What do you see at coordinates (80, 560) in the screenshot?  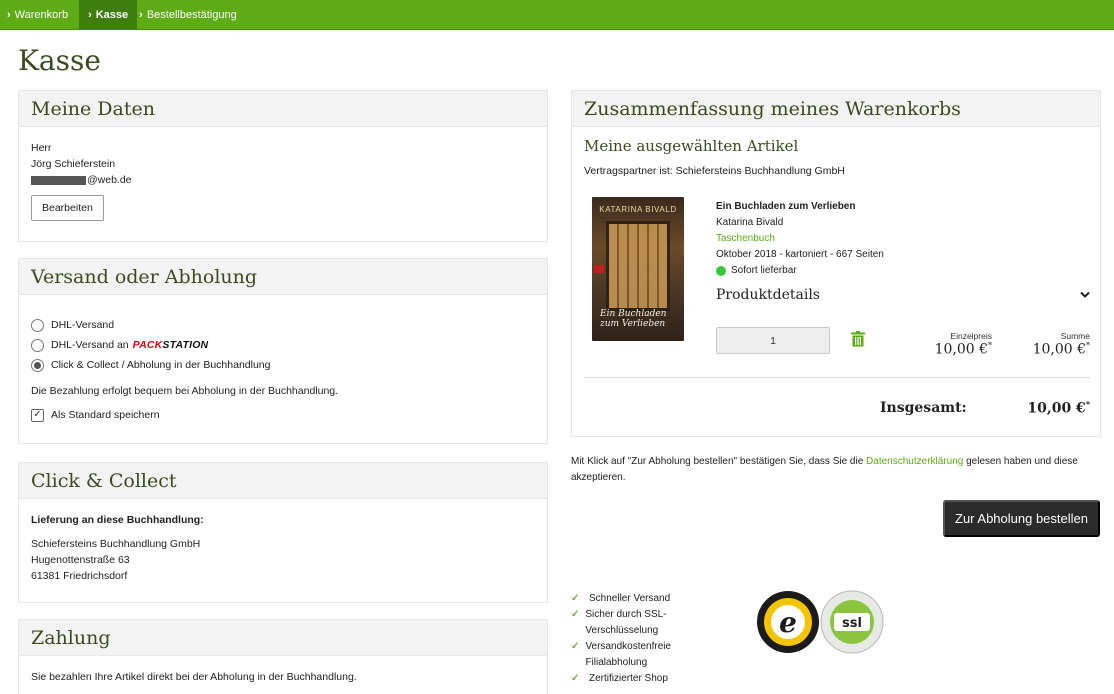 I see `store-street: Hugenottenstraße 63` at bounding box center [80, 560].